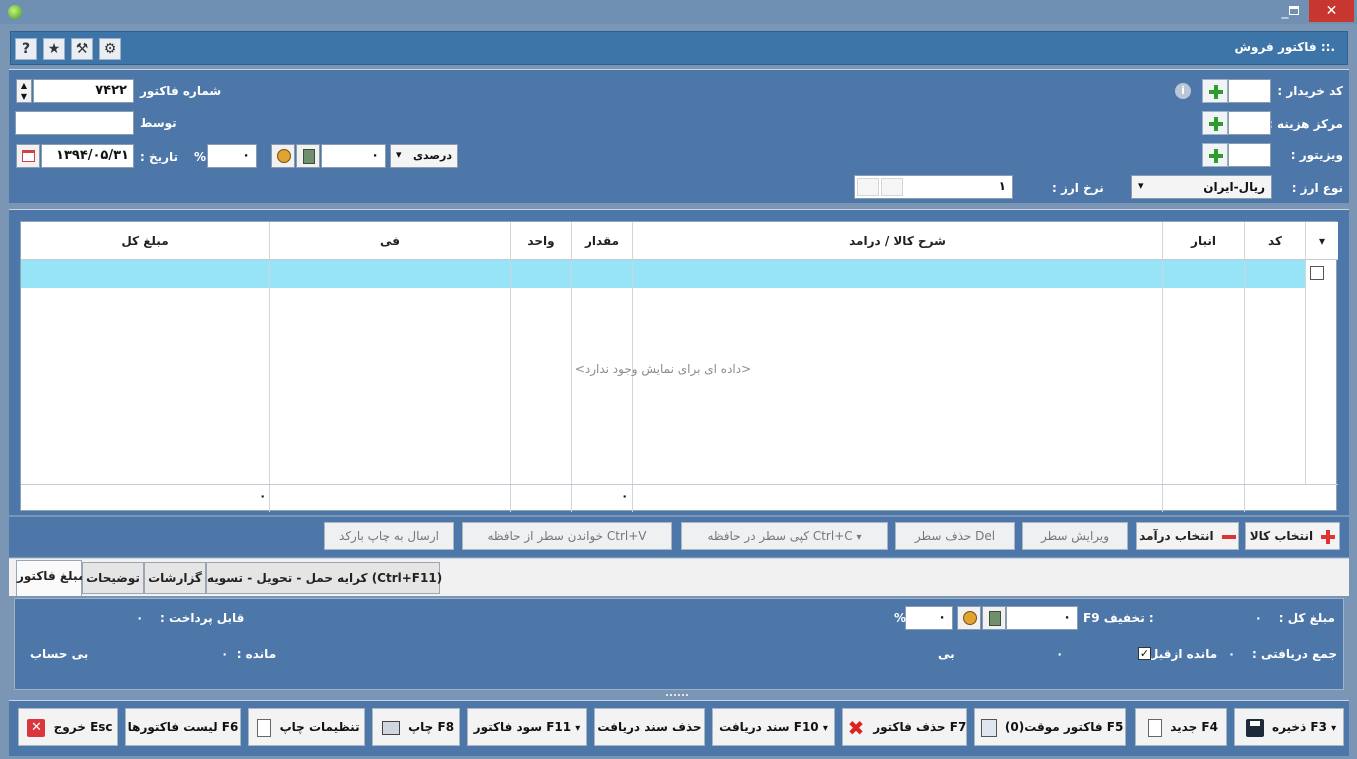  Describe the element at coordinates (1183, 91) in the screenshot. I see `info-icon: i` at that location.